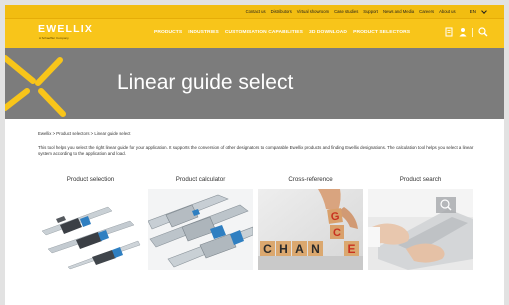 This screenshot has height=305, width=509. Describe the element at coordinates (90, 229) in the screenshot. I see `product-selection-image` at that location.